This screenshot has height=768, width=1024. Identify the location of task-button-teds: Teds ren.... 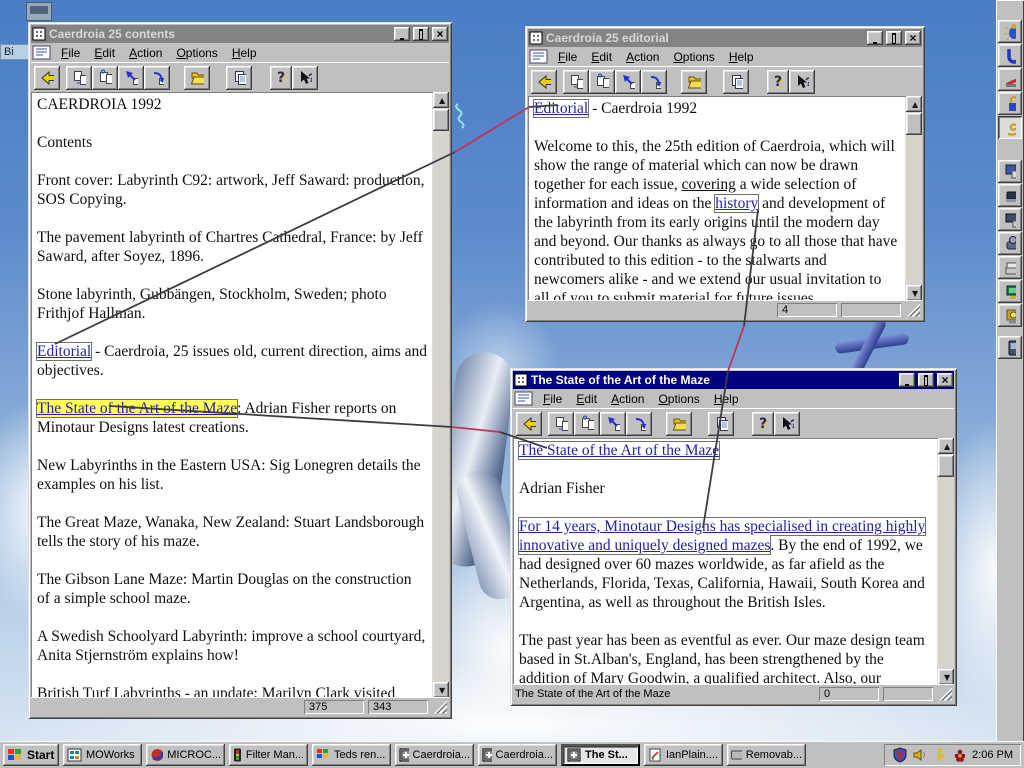
(351, 754).